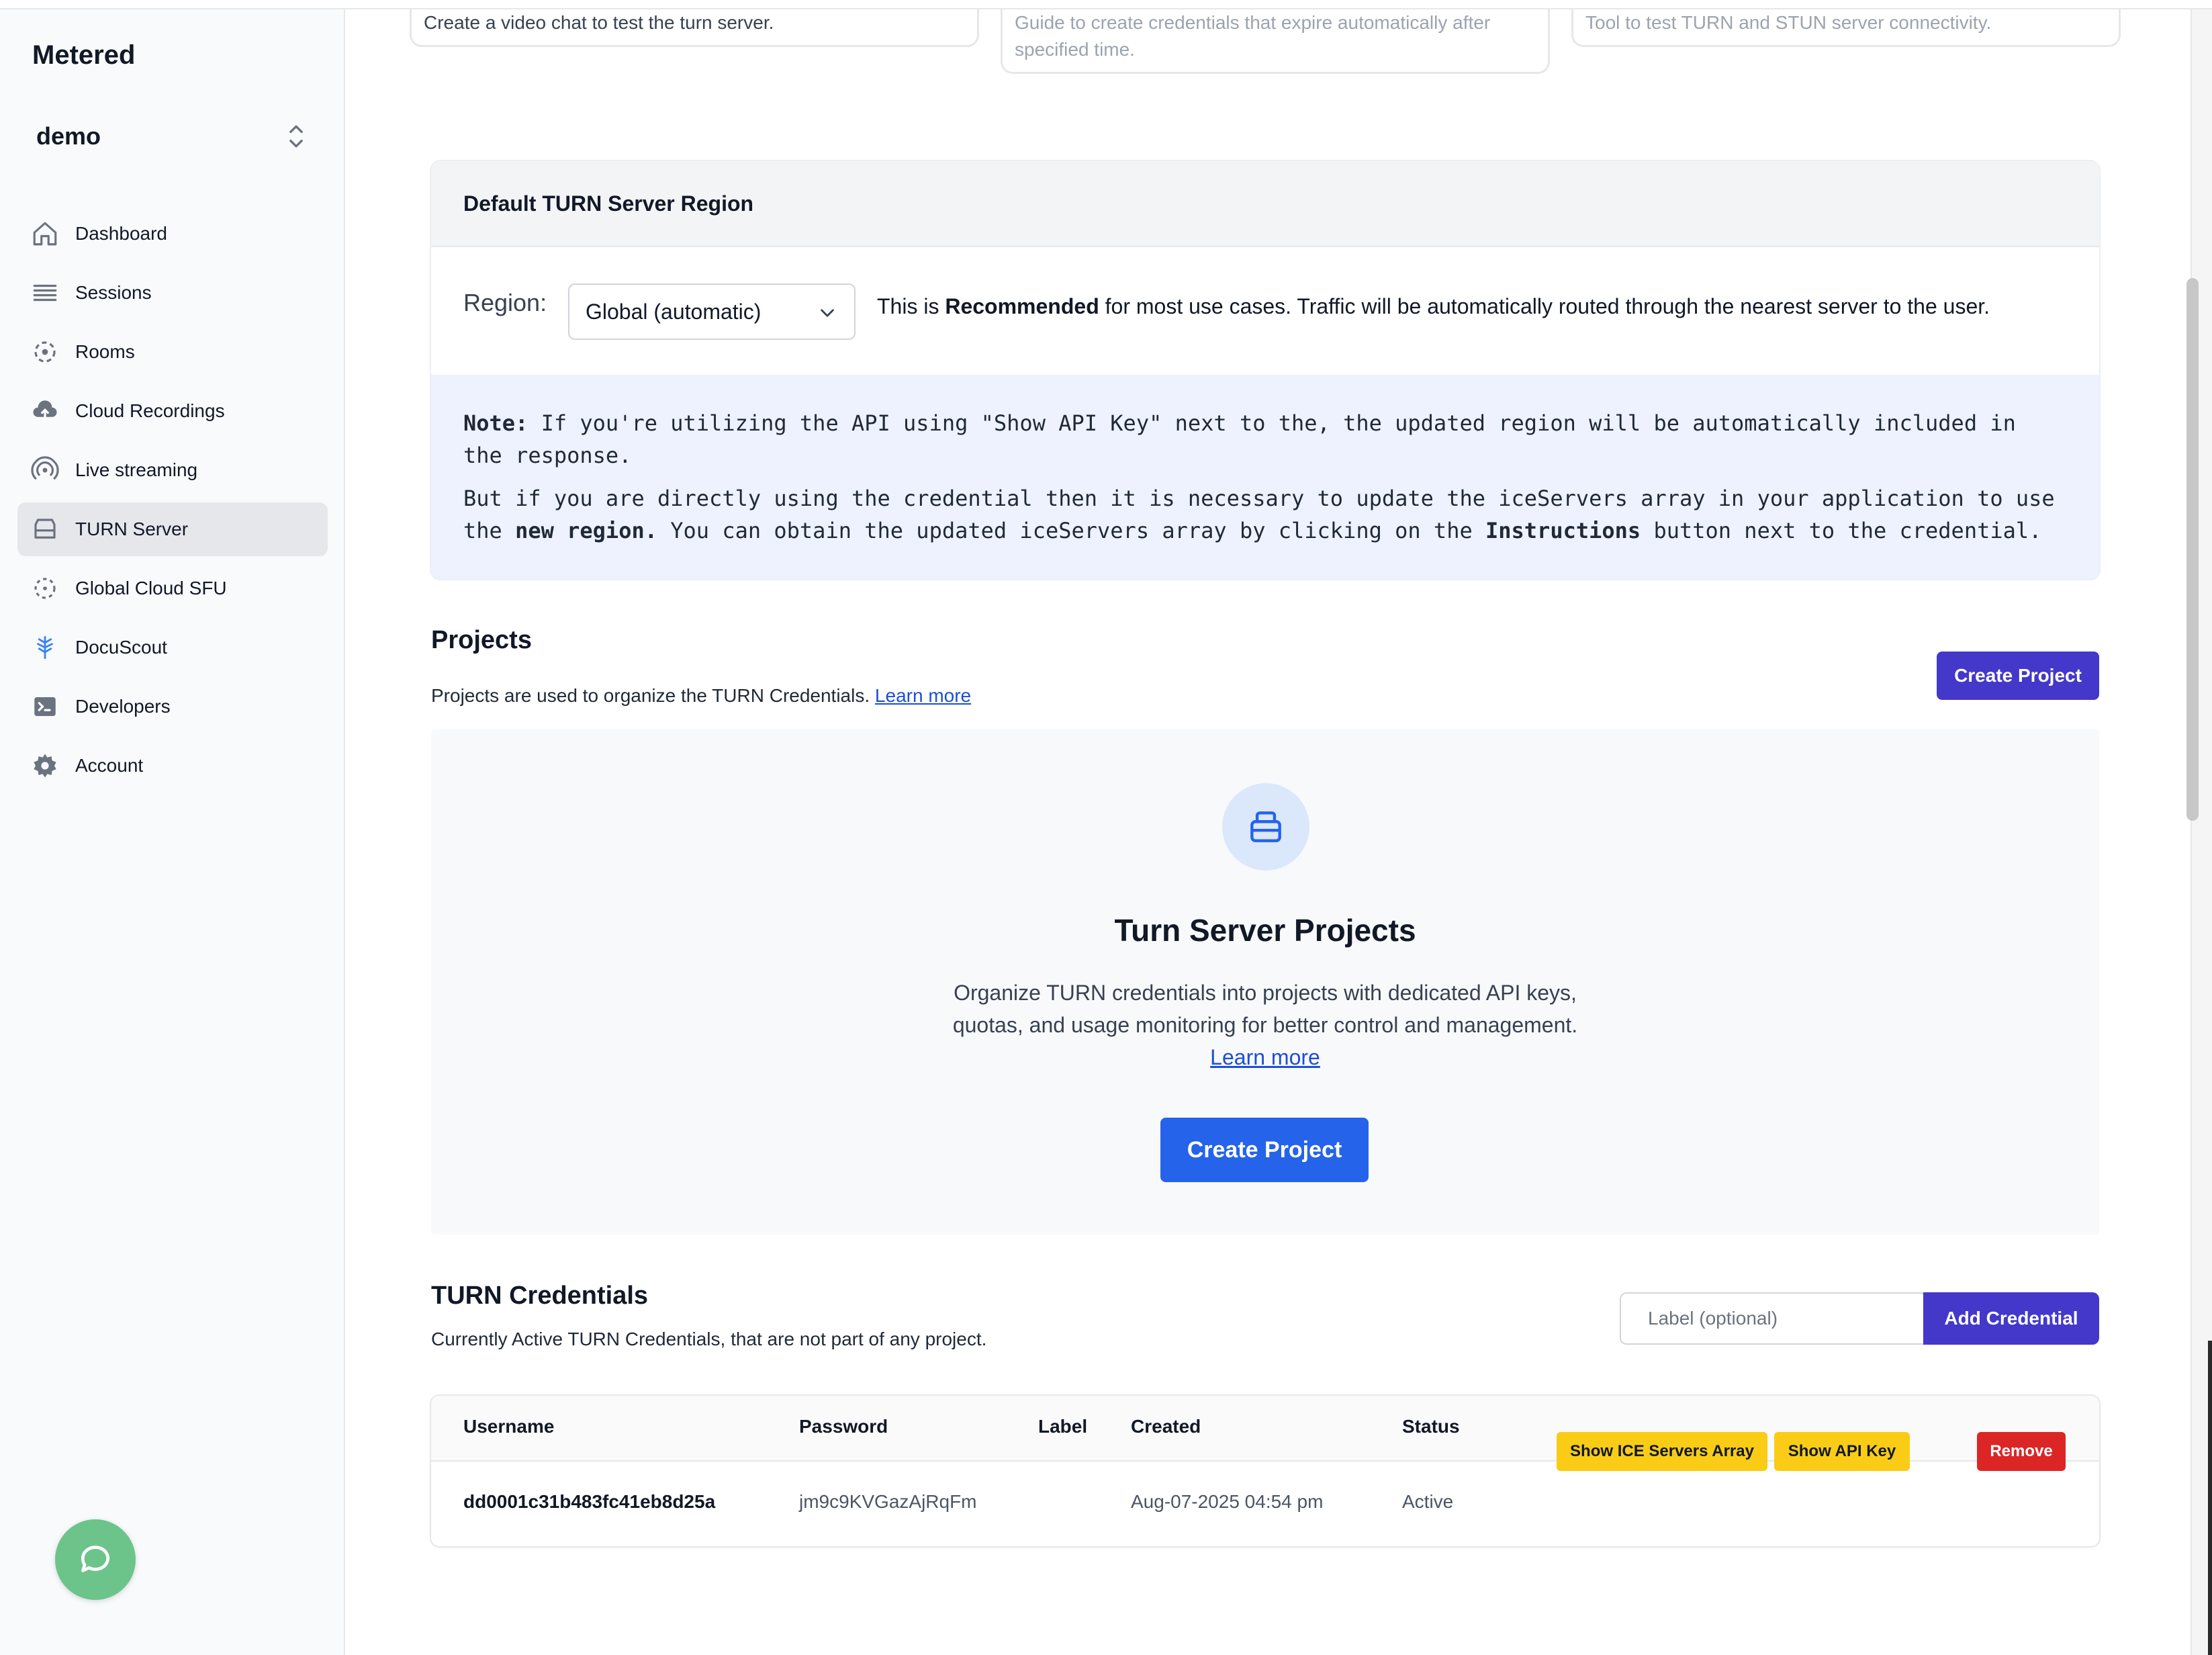 The height and width of the screenshot is (1655, 2212). I want to click on home-icon, so click(45, 234).